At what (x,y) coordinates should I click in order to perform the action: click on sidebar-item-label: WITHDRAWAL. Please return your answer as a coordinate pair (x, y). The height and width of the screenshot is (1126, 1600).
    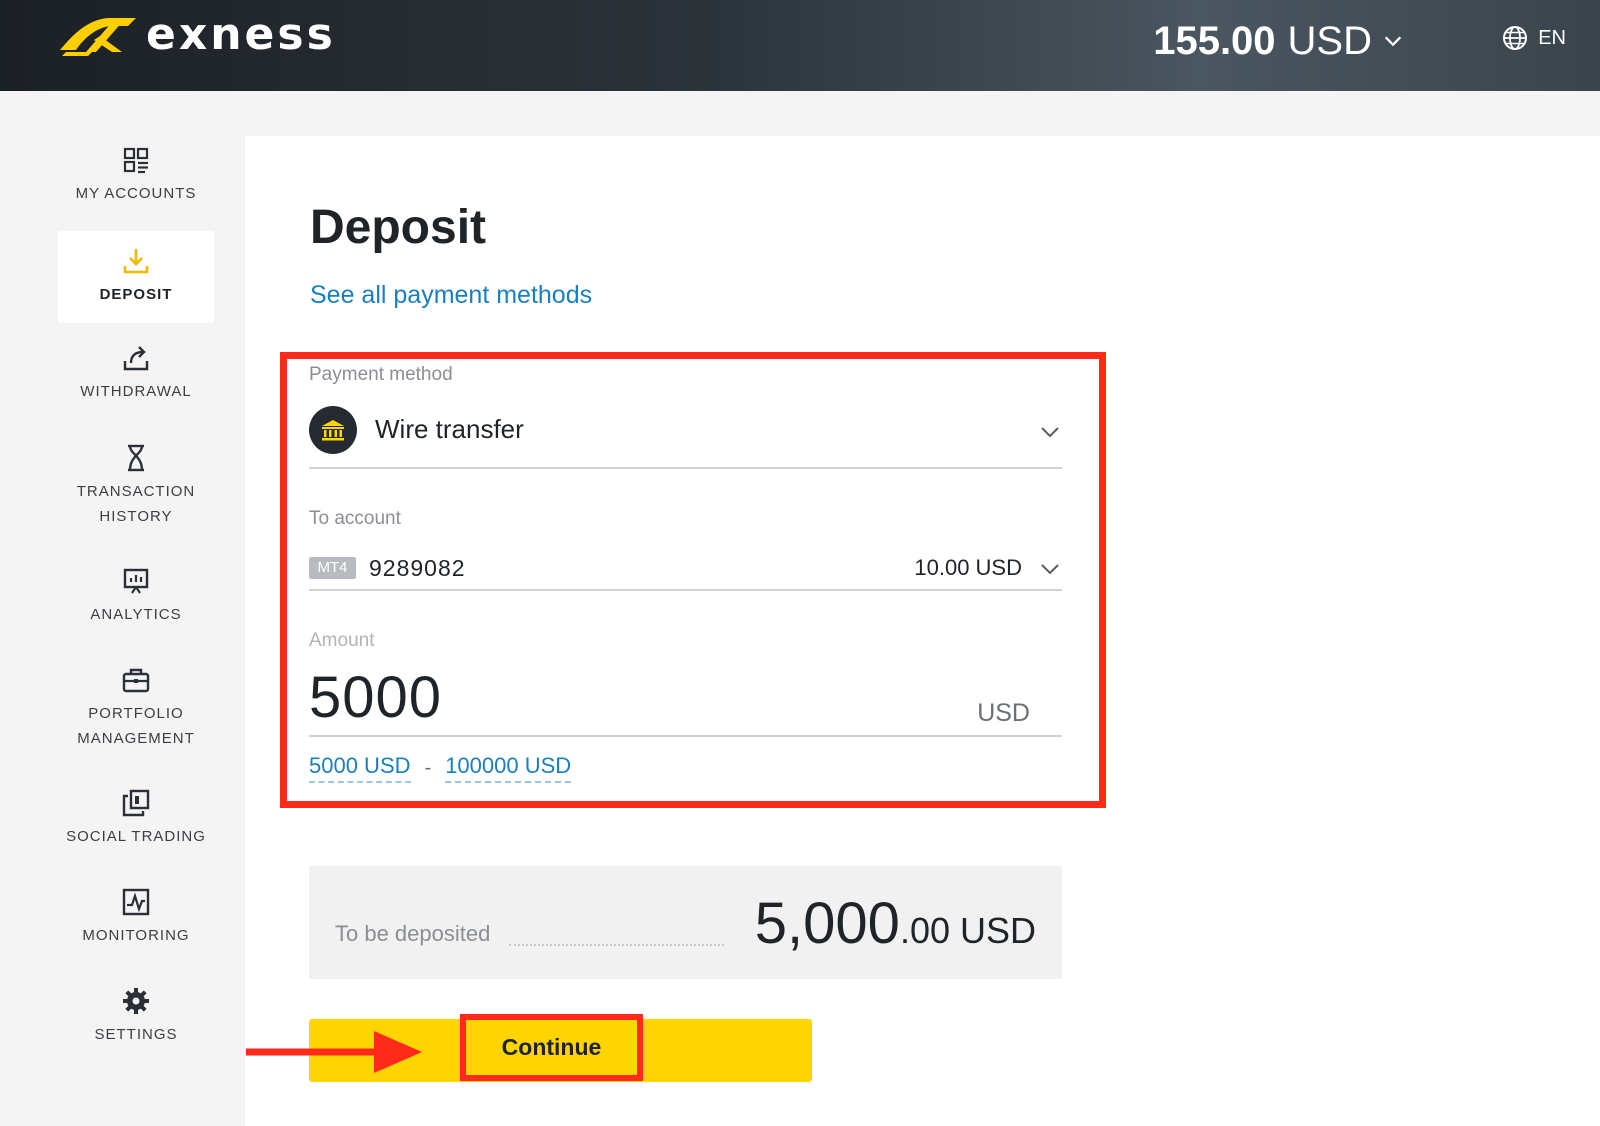
    Looking at the image, I should click on (136, 391).